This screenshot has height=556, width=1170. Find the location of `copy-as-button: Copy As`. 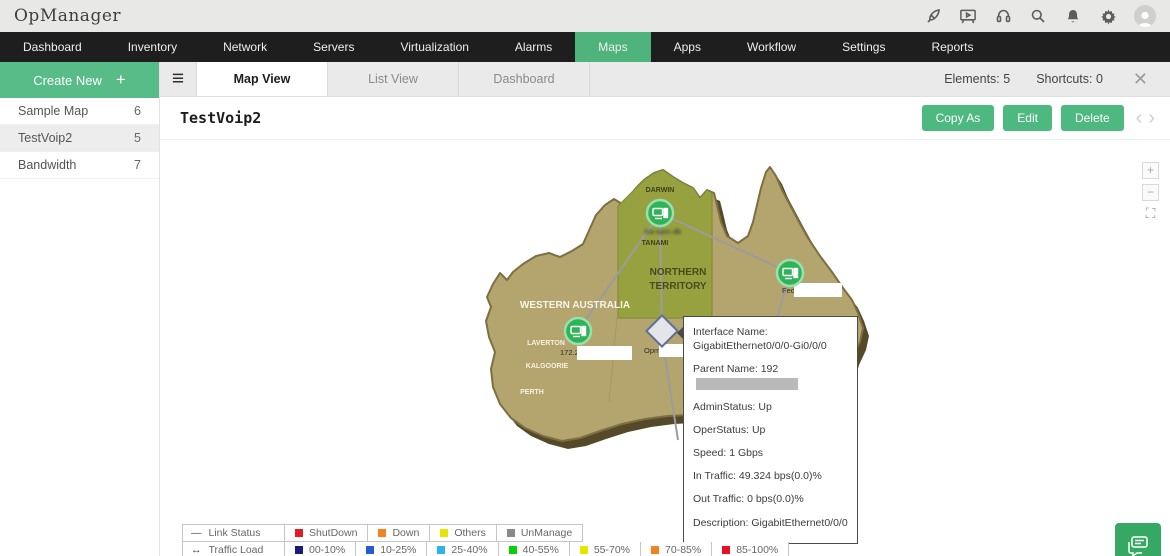

copy-as-button: Copy As is located at coordinates (958, 118).